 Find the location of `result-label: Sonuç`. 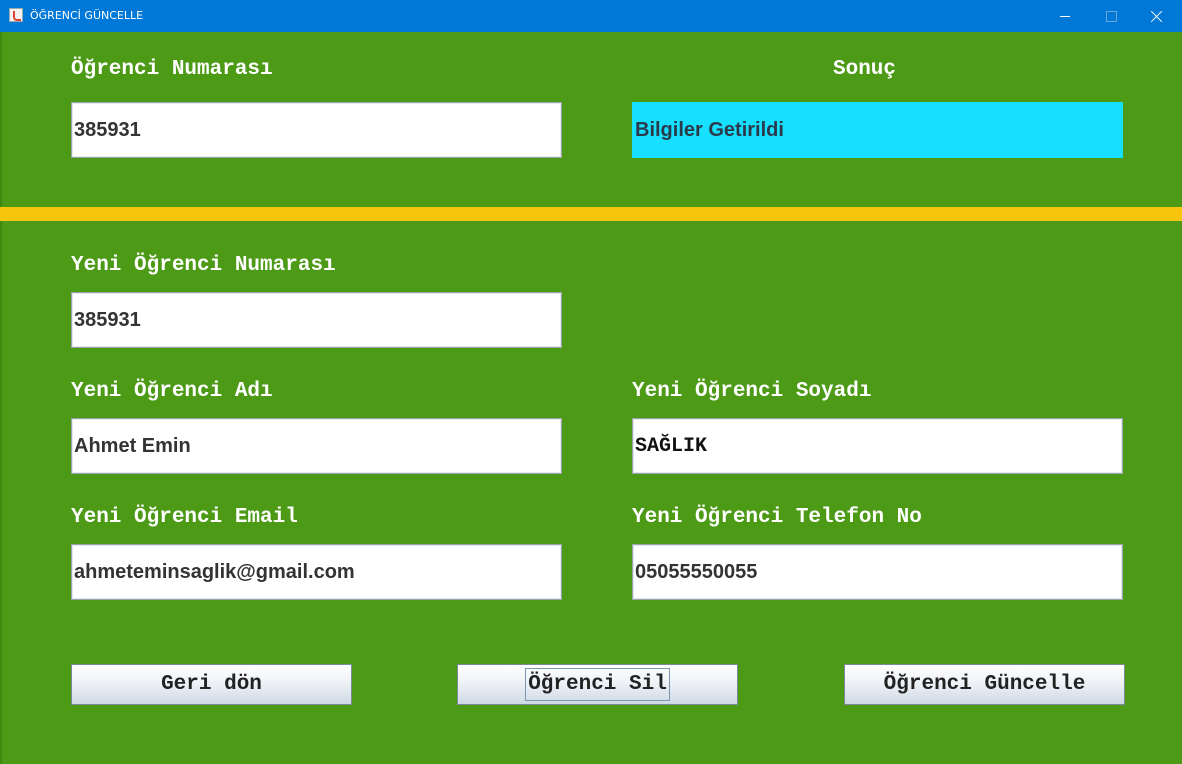

result-label: Sonuç is located at coordinates (865, 69).